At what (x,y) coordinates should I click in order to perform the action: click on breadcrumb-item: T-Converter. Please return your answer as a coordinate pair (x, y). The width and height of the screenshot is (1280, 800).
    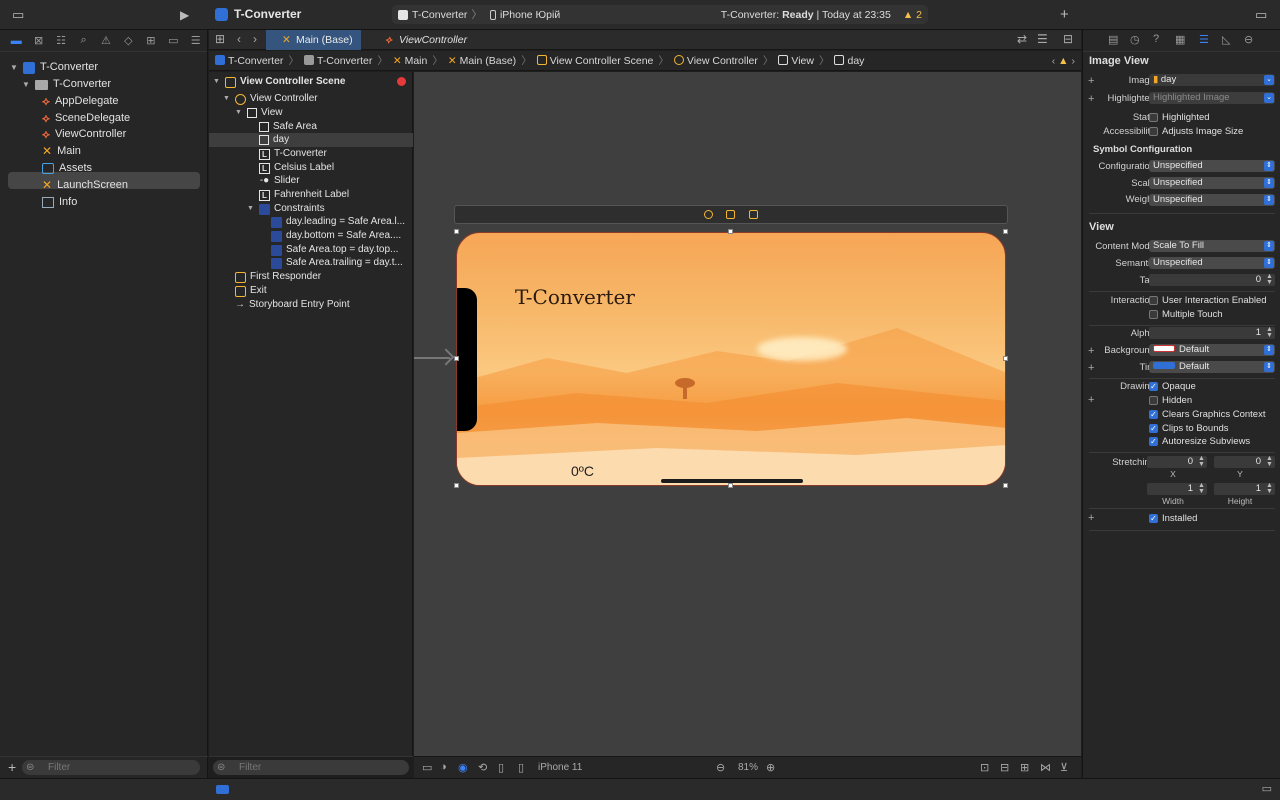
    Looking at the image, I should click on (249, 60).